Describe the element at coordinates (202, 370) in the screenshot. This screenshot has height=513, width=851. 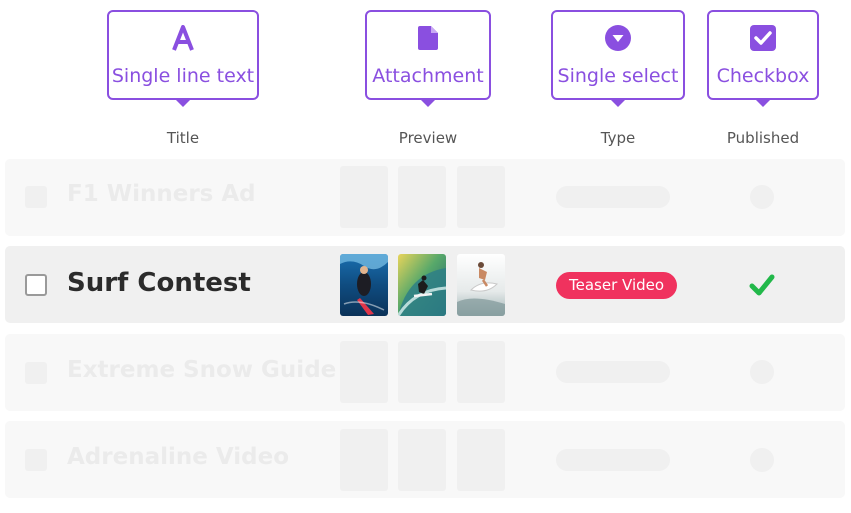
I see `row-title: Extreme Snow Guide` at that location.